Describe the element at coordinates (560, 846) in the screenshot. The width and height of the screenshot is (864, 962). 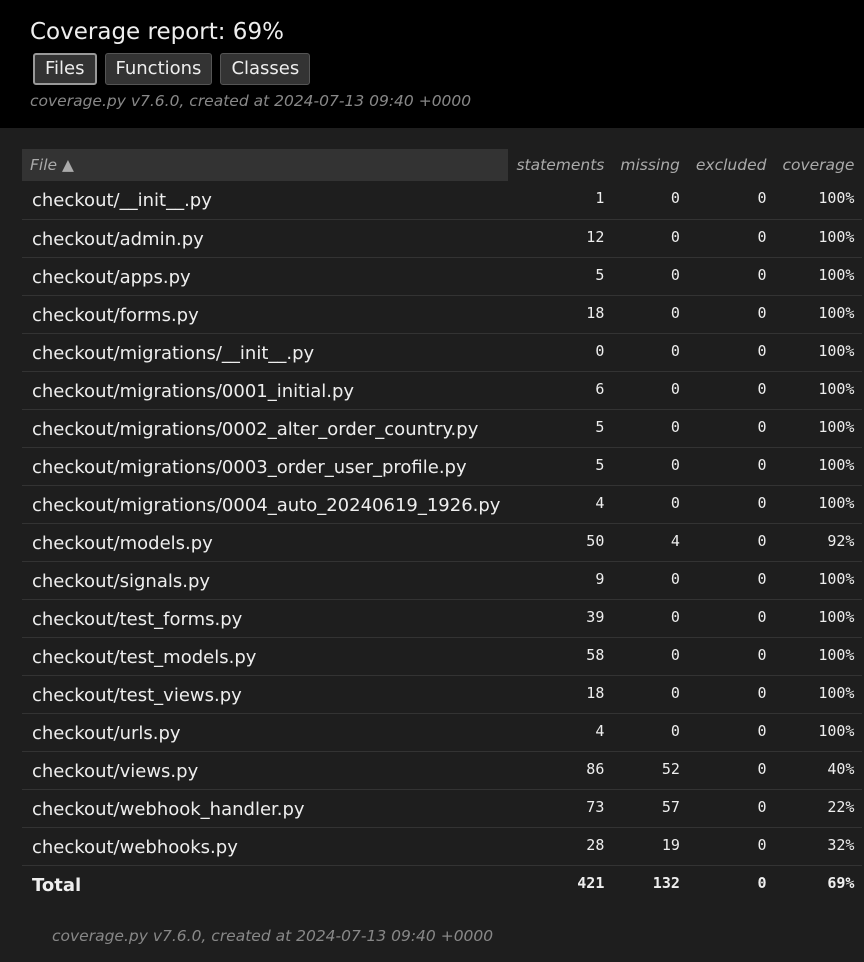
I see `statements-cell: 28` at that location.